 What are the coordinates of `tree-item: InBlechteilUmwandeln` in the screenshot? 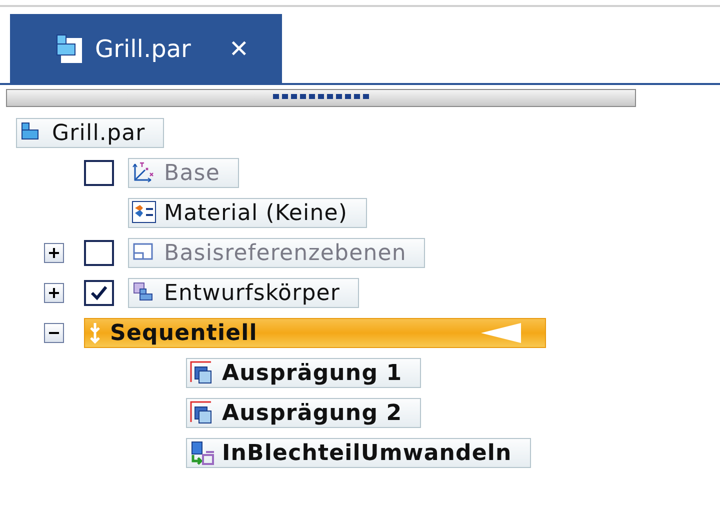 It's located at (358, 453).